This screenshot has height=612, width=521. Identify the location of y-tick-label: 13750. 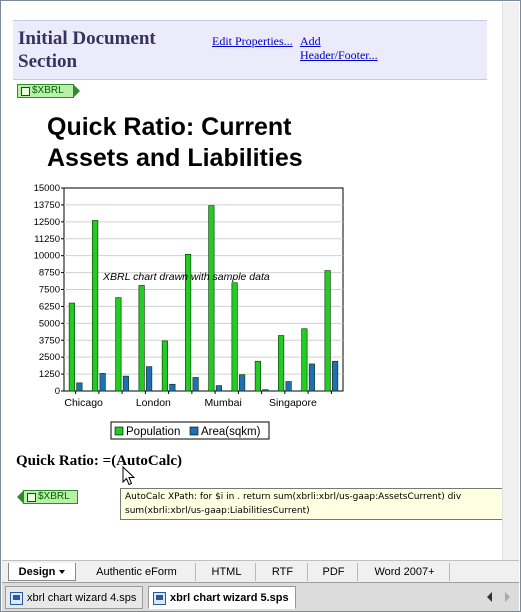
(47, 205).